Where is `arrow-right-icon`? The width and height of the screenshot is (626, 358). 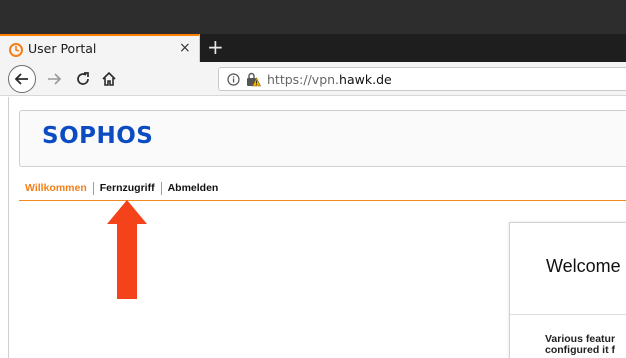 arrow-right-icon is located at coordinates (55, 79).